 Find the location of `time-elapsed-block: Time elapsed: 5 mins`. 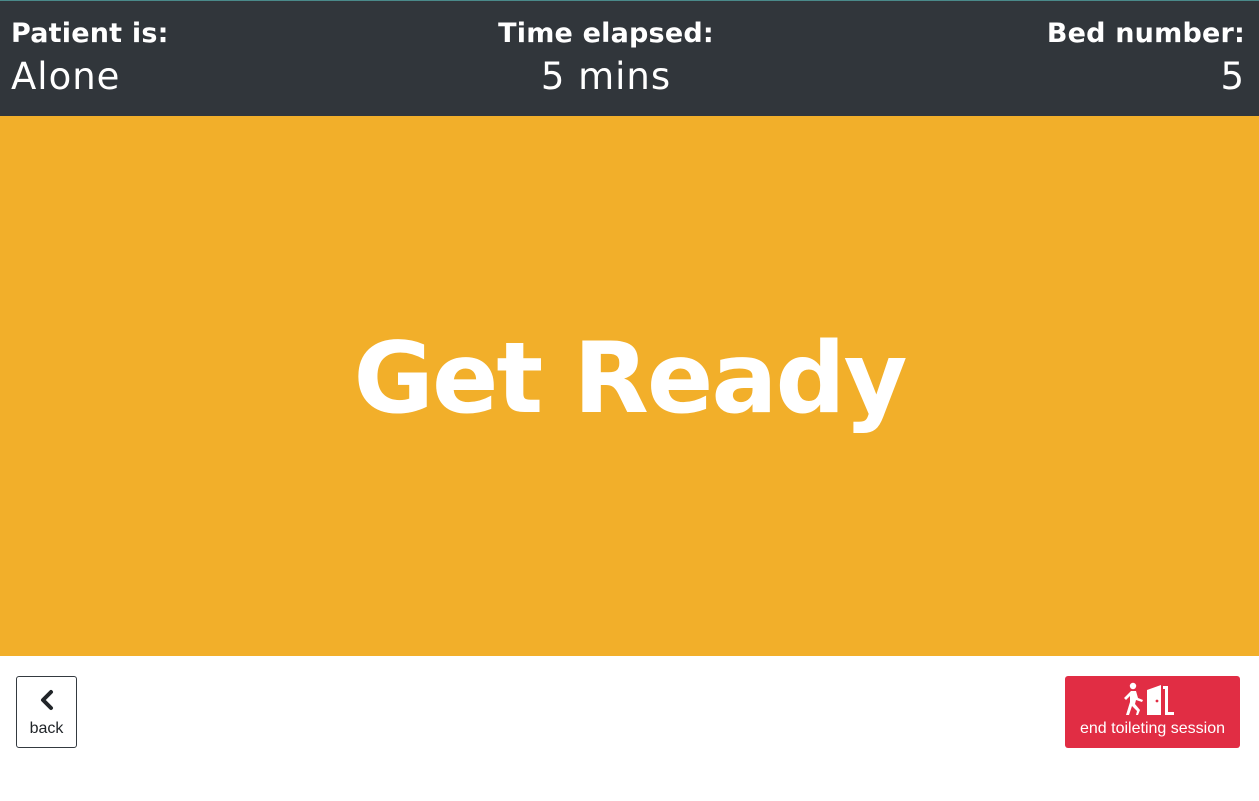

time-elapsed-block: Time elapsed: 5 mins is located at coordinates (606, 59).